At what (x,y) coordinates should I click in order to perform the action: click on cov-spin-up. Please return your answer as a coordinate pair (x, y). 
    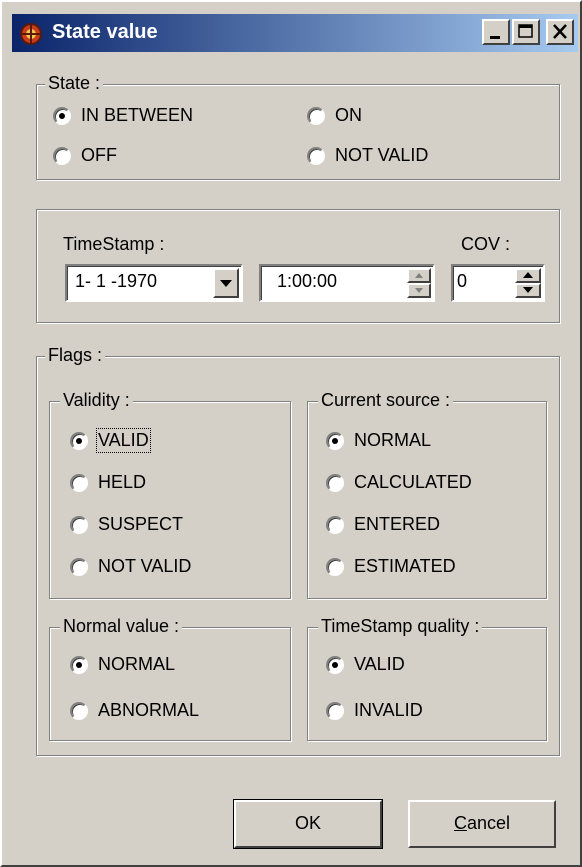
    Looking at the image, I should click on (528, 275).